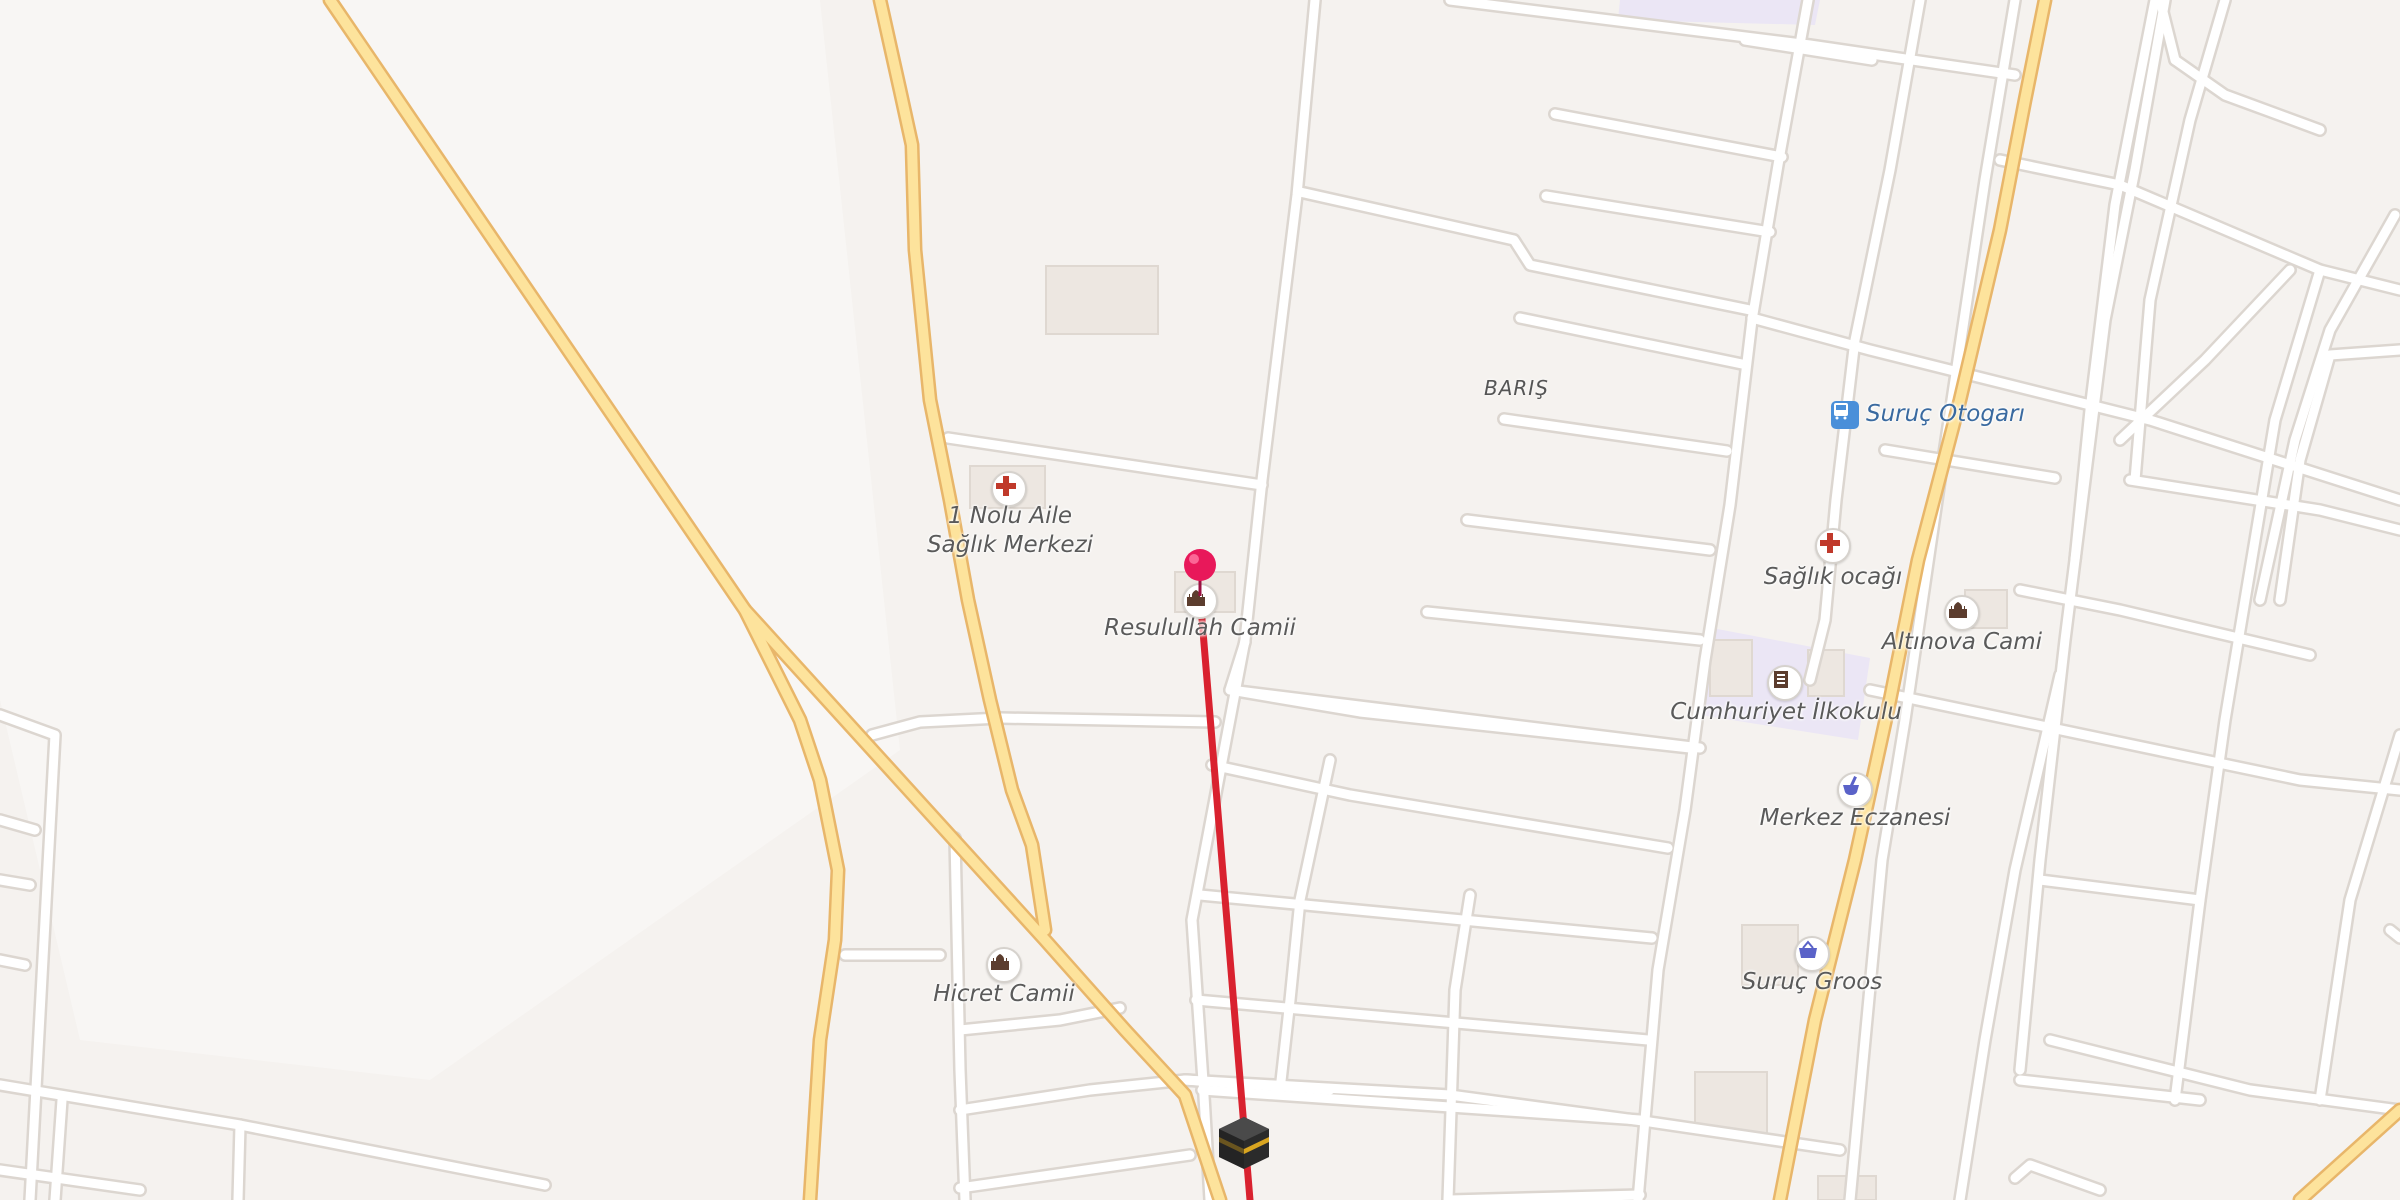 The width and height of the screenshot is (2400, 1200). What do you see at coordinates (1004, 994) in the screenshot?
I see `poi-label-hicret-mosque: Hicret Camii` at bounding box center [1004, 994].